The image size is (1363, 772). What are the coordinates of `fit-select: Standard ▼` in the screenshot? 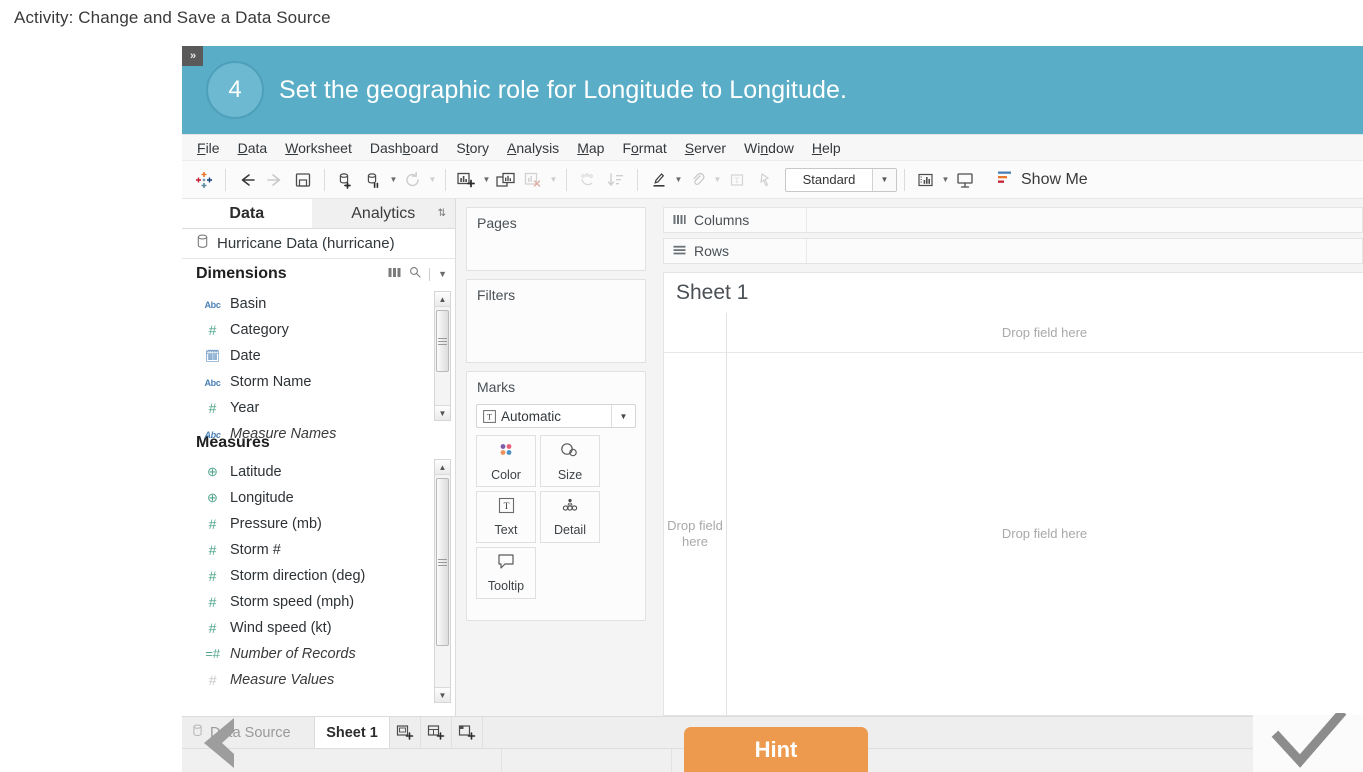 It's located at (841, 179).